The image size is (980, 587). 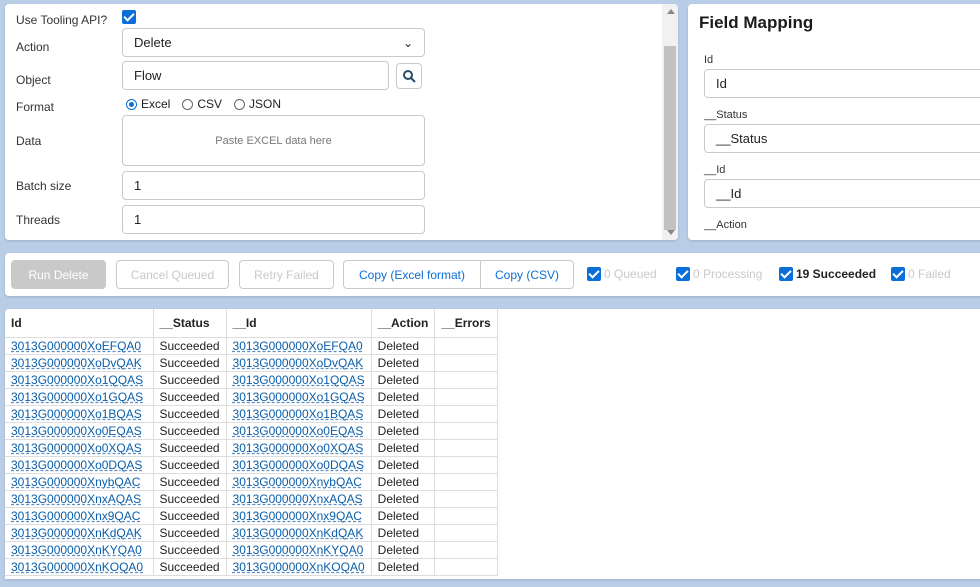 I want to click on data-placeholder: Paste EXCEL data here, so click(x=273, y=140).